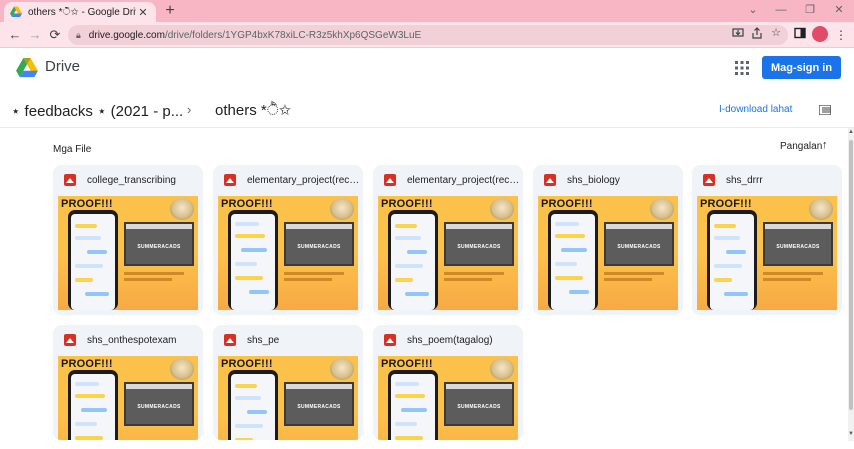 Image resolution: width=854 pixels, height=449 pixels. Describe the element at coordinates (800, 35) in the screenshot. I see `side-panel-icon` at that location.